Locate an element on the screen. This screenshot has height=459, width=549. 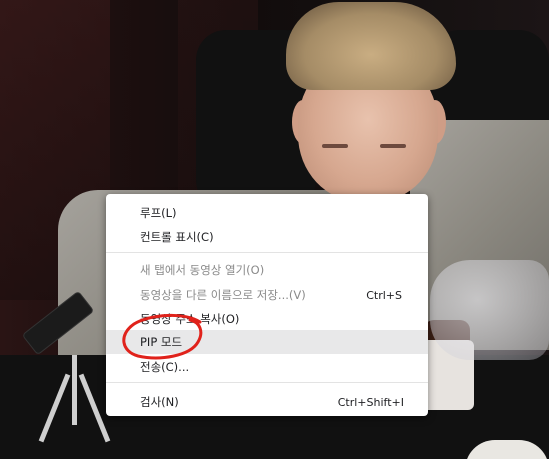
menu-item-label: 새 탭에서 동영상 열기(O) is located at coordinates (202, 270).